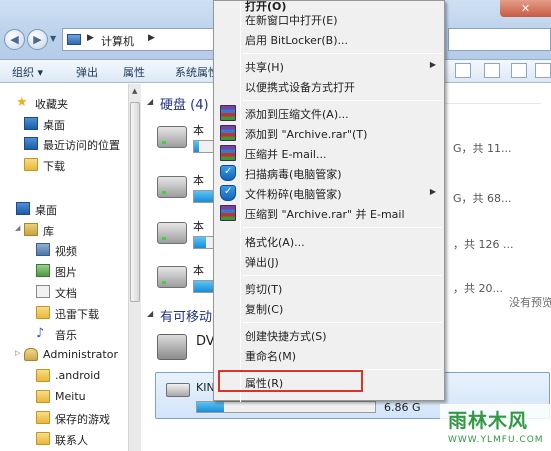 This screenshot has height=451, width=551. Describe the element at coordinates (48, 231) in the screenshot. I see `sidebar-item-label: 库` at that location.